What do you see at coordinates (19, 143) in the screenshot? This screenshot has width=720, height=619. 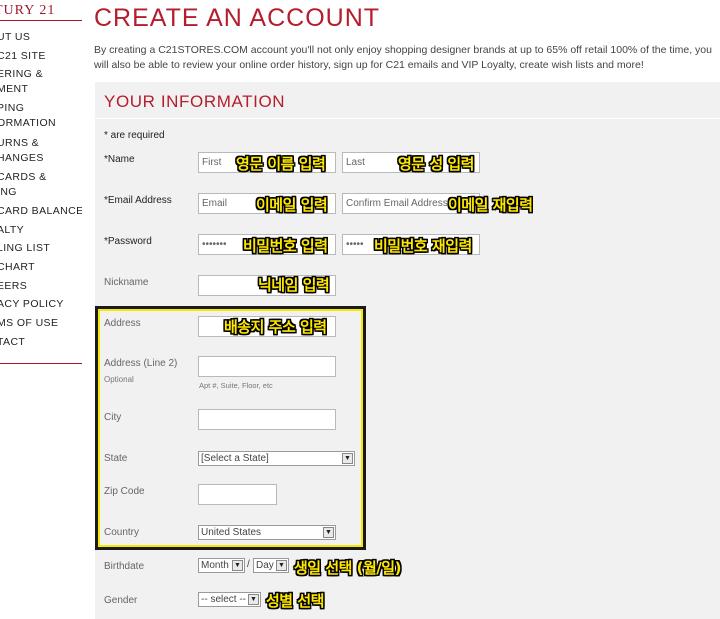 I see `sidebar-item-returns: URNS &` at bounding box center [19, 143].